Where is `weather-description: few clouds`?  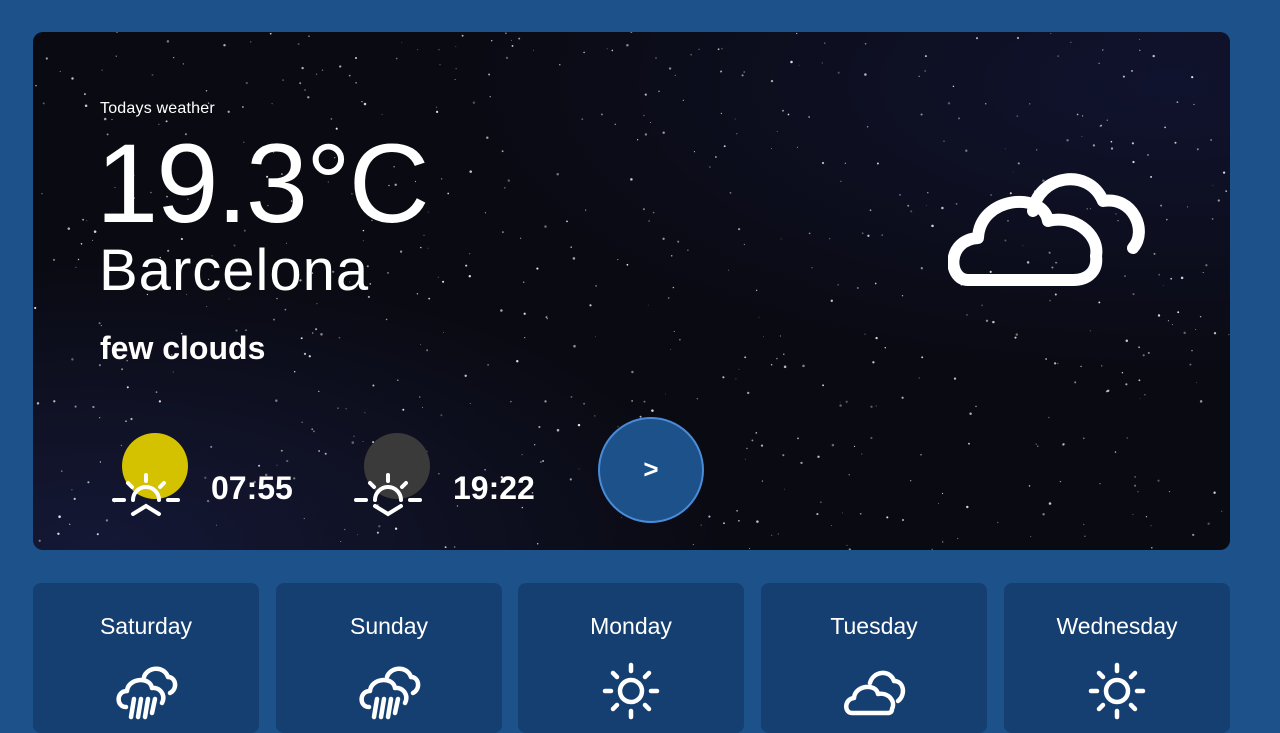
weather-description: few clouds is located at coordinates (183, 348).